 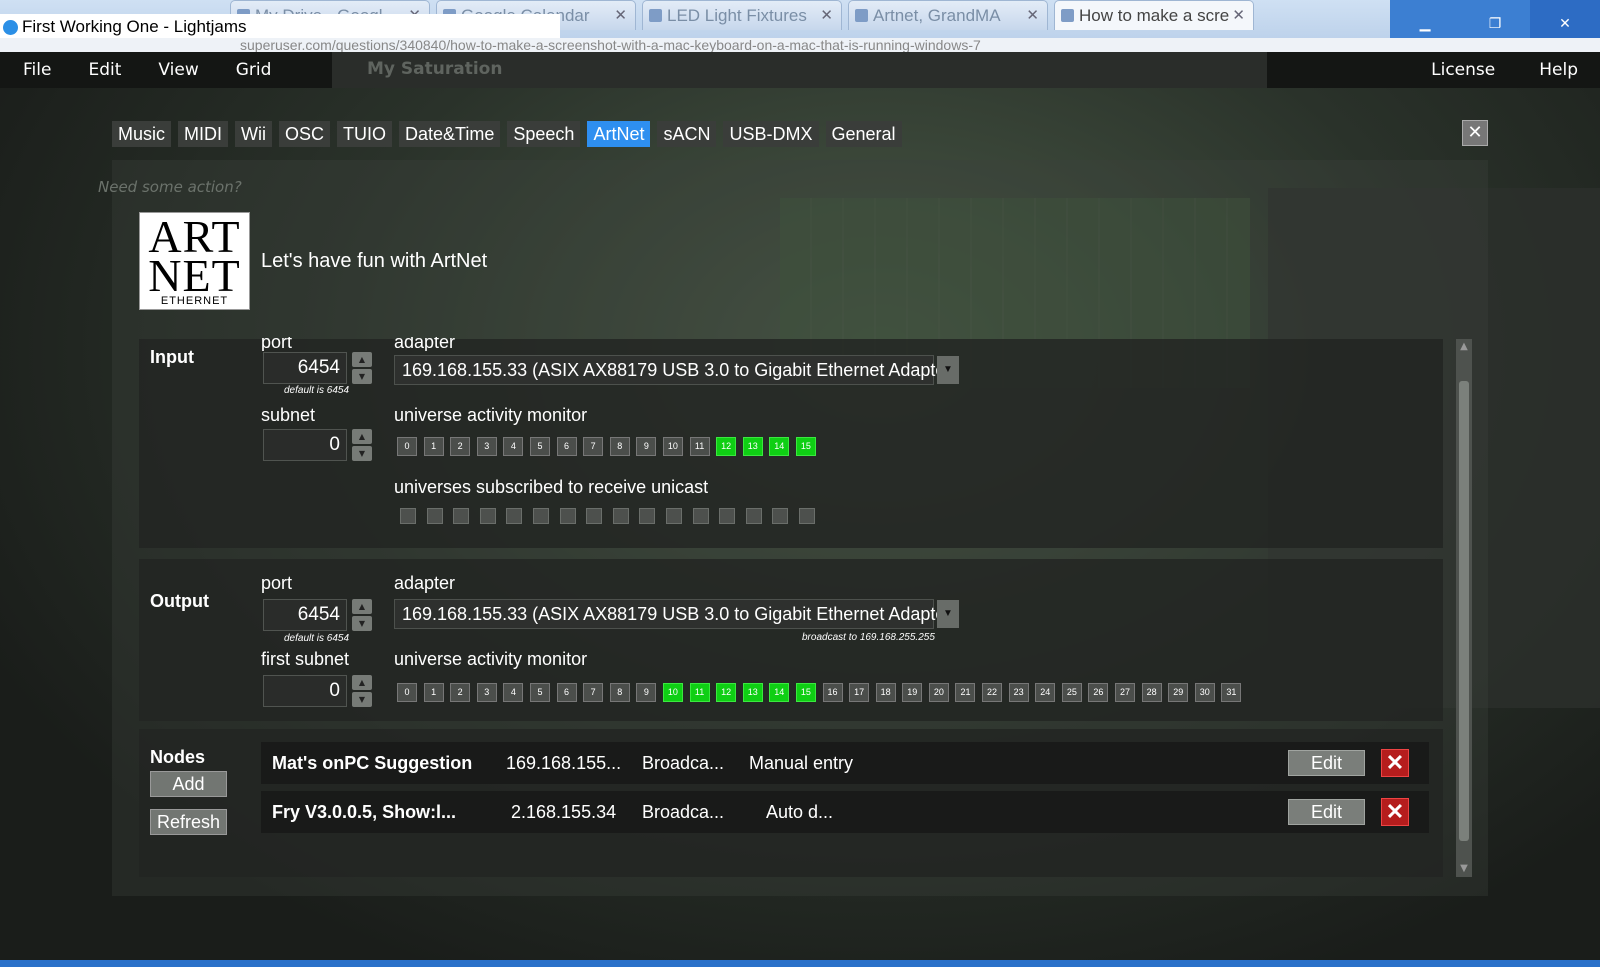 I want to click on input-unicast-label: universes subscribed to receive unicast, so click(x=551, y=487).